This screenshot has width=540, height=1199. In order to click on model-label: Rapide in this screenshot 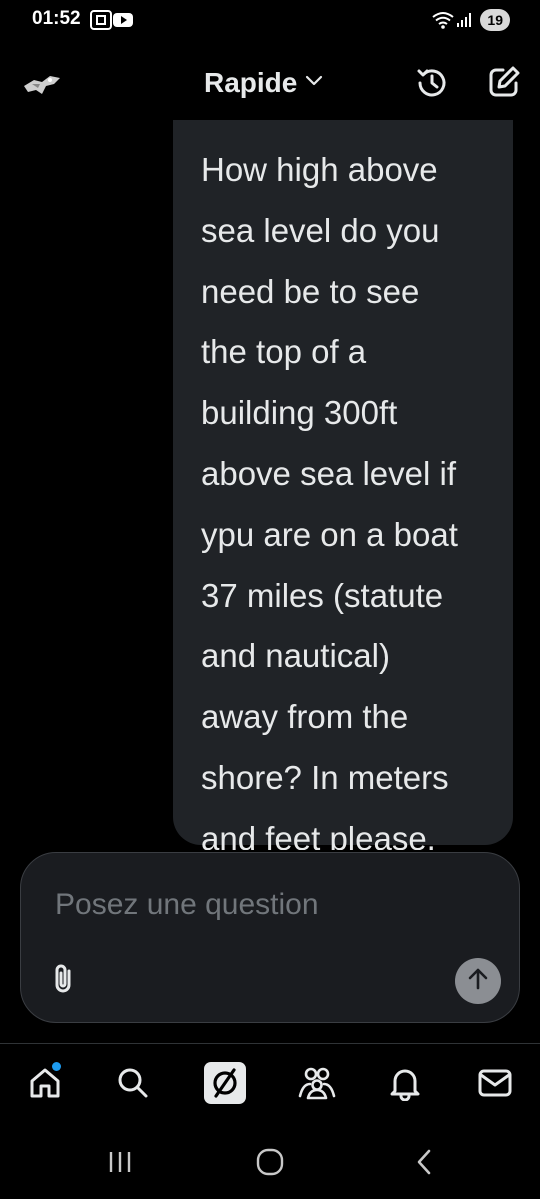, I will do `click(251, 82)`.